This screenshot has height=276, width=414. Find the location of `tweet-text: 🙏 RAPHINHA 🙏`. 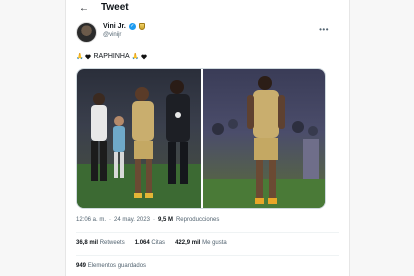

tweet-text: 🙏 RAPHINHA 🙏 is located at coordinates (111, 56).